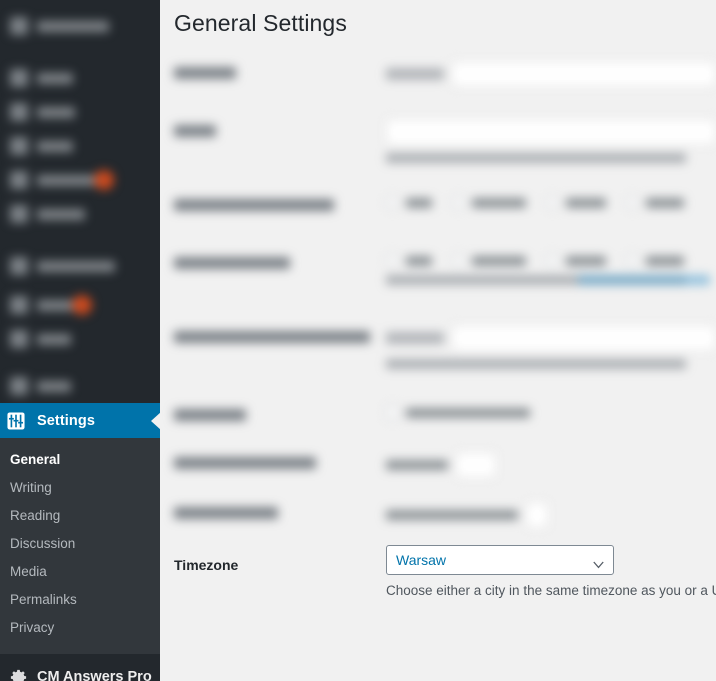 This screenshot has width=716, height=681. Describe the element at coordinates (80, 386) in the screenshot. I see `sidebar-item-tools` at that location.